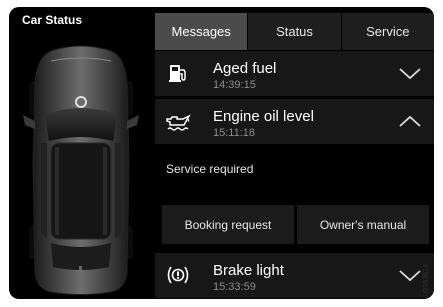 This screenshot has height=307, width=443. What do you see at coordinates (294, 275) in the screenshot?
I see `message-brake-light: Brake light 15:33:59` at bounding box center [294, 275].